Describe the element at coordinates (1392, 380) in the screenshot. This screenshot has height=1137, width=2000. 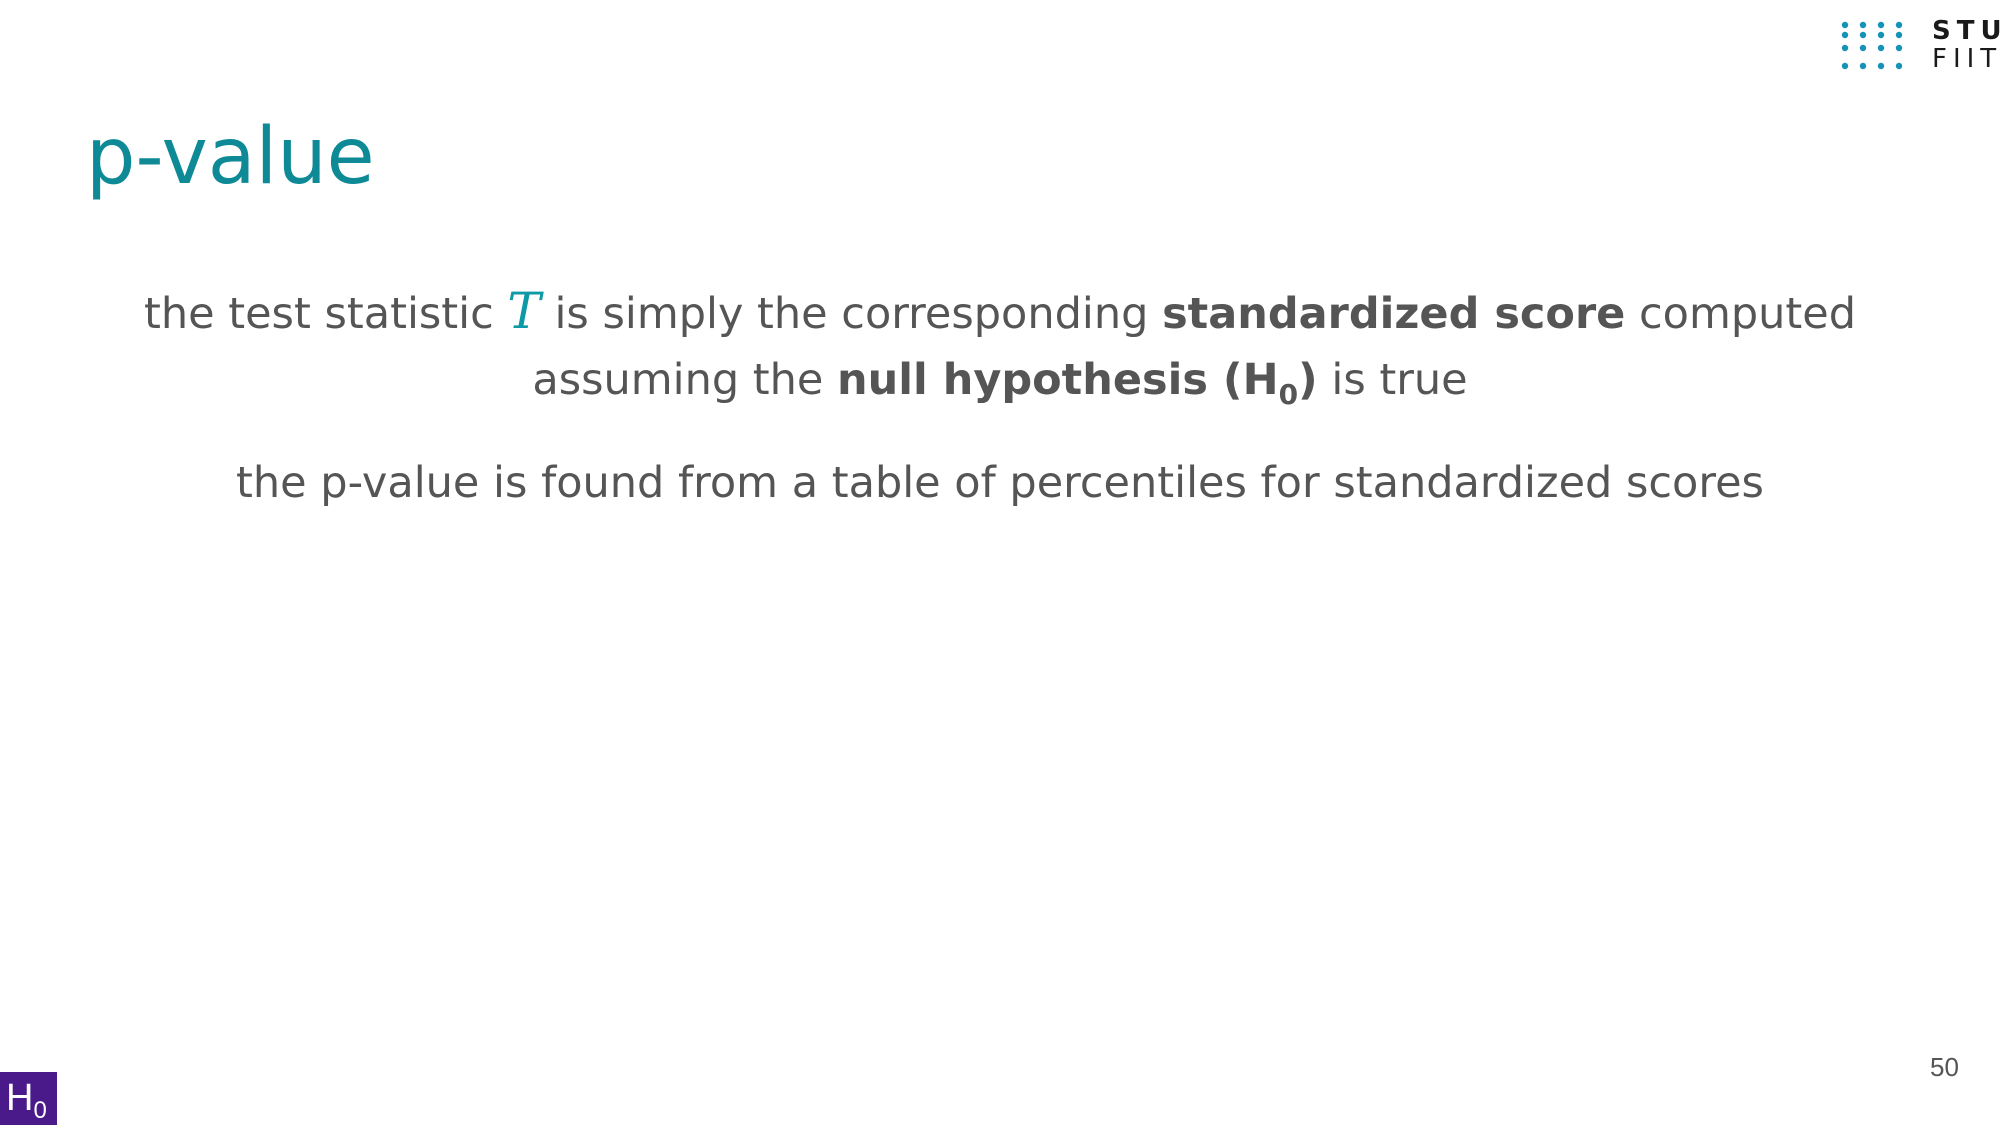
I see `p1-text-4: is true` at that location.